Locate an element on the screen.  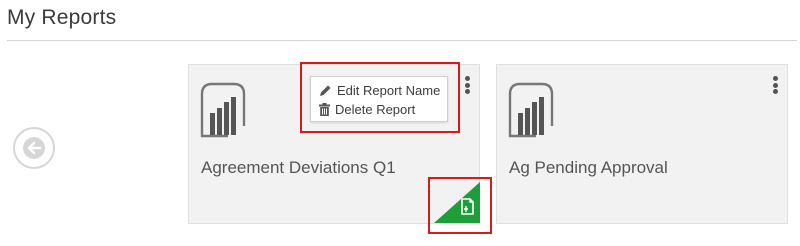
report-name: Ag Pending Approval is located at coordinates (588, 167).